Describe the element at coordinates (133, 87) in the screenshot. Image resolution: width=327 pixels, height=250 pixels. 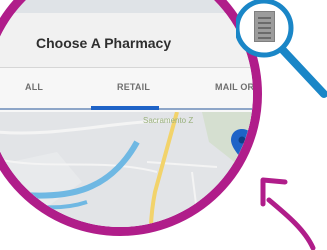
I see `tab-retail: RETAIL` at that location.